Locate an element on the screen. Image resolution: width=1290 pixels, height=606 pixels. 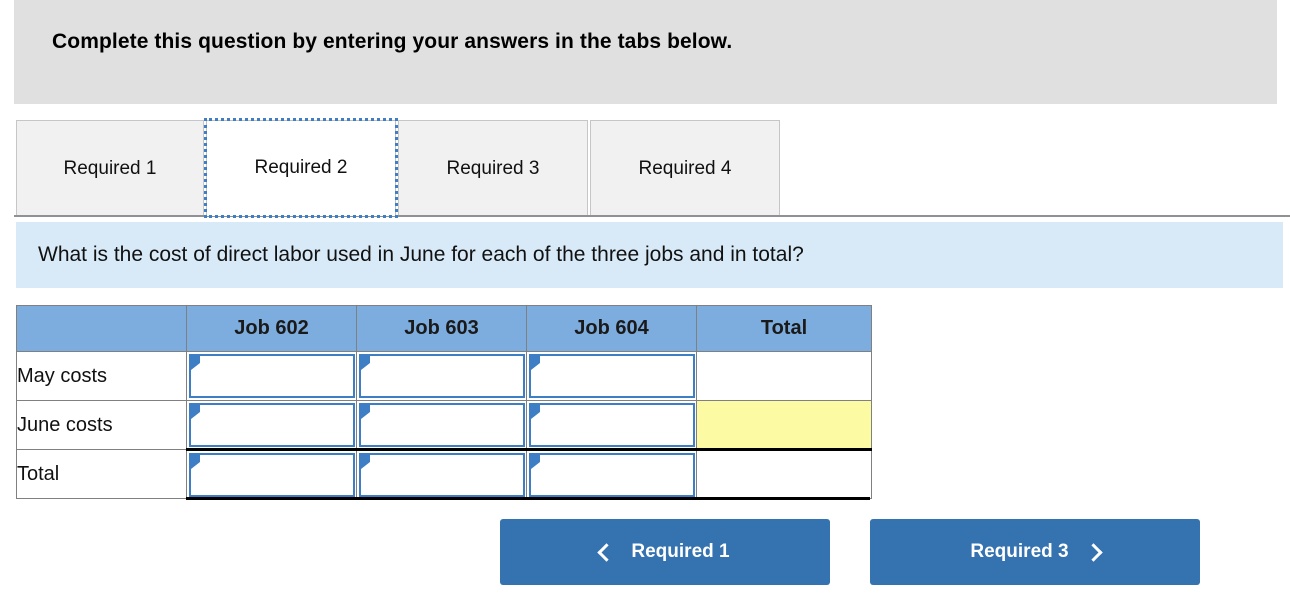
prev-required-button: Required 1 is located at coordinates (665, 552).